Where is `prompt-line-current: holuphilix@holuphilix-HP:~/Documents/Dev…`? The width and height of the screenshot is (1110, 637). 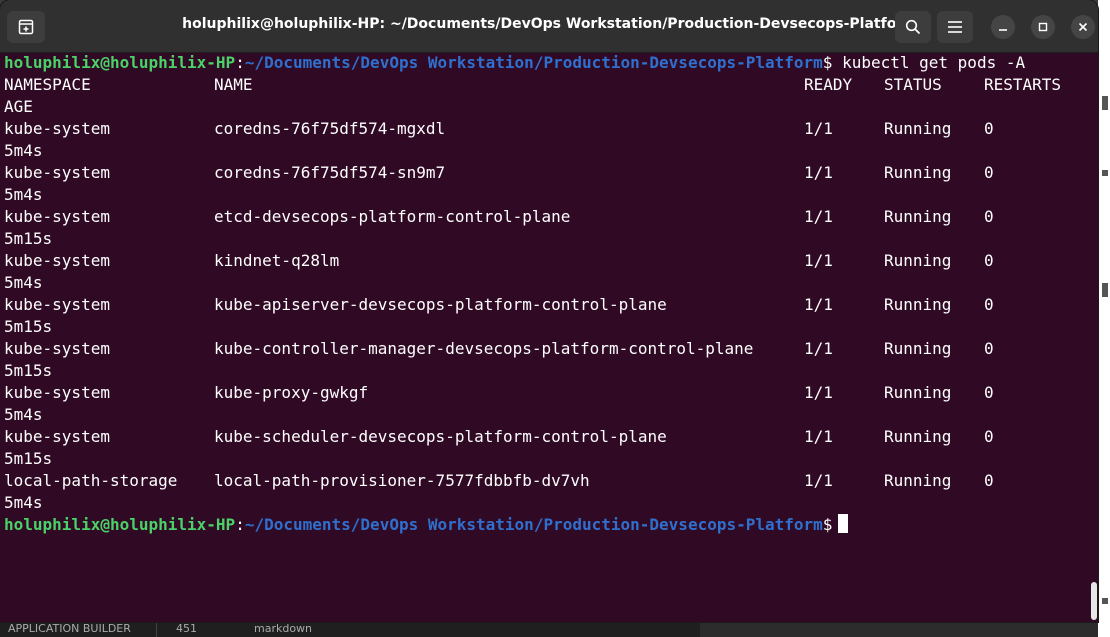 prompt-line-current: holuphilix@holuphilix-HP:~/Documents/Dev… is located at coordinates (426, 525).